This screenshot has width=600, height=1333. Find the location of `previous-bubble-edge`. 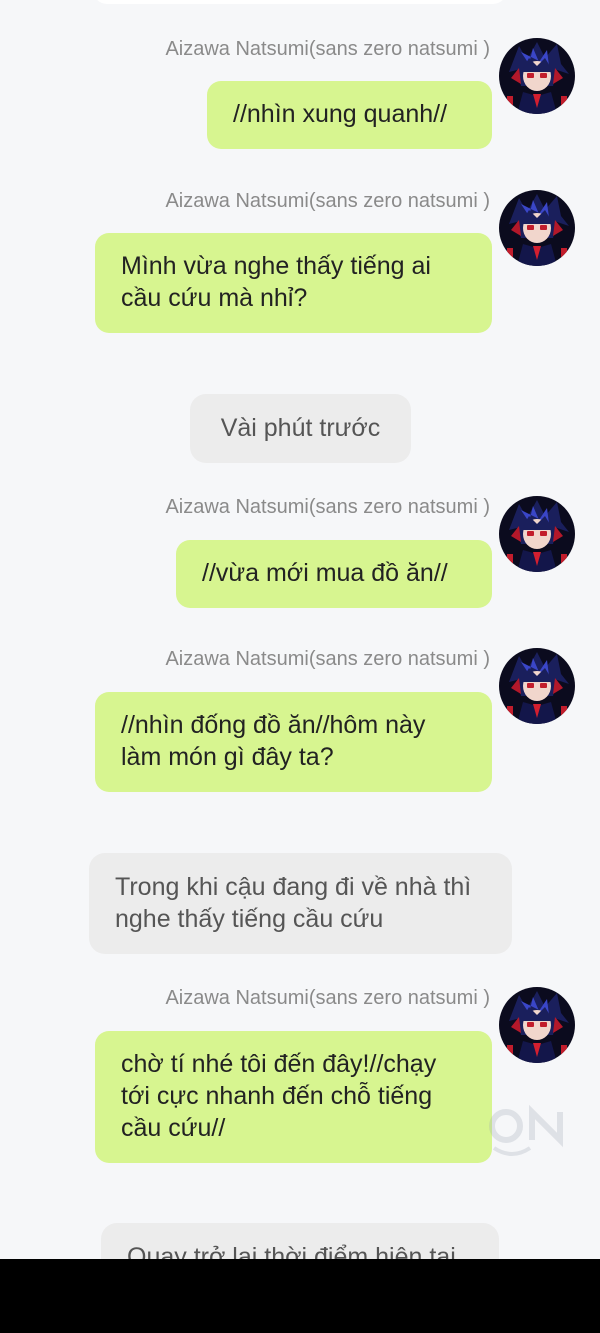

previous-bubble-edge is located at coordinates (300, 2).